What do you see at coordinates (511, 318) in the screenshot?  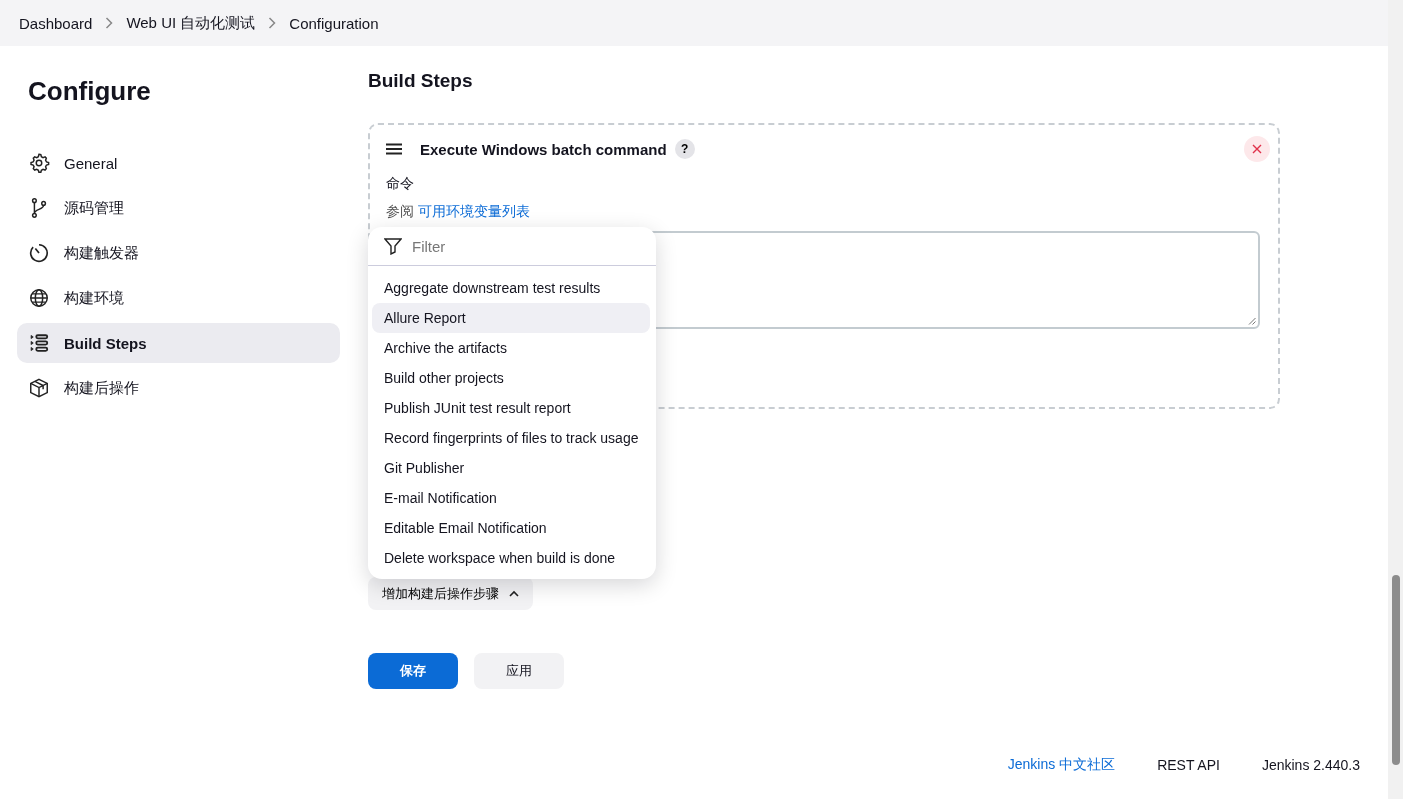 I see `menu-item: Allure Report` at bounding box center [511, 318].